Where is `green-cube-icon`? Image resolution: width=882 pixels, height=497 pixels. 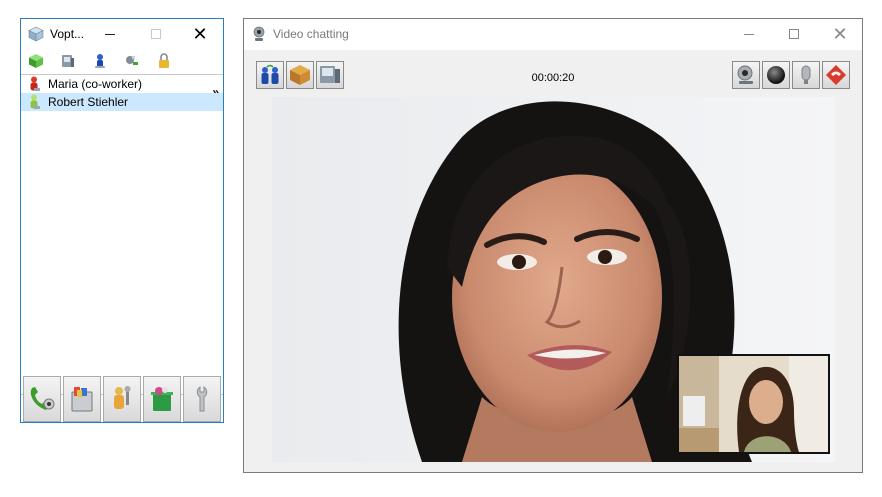
green-cube-icon is located at coordinates (36, 61).